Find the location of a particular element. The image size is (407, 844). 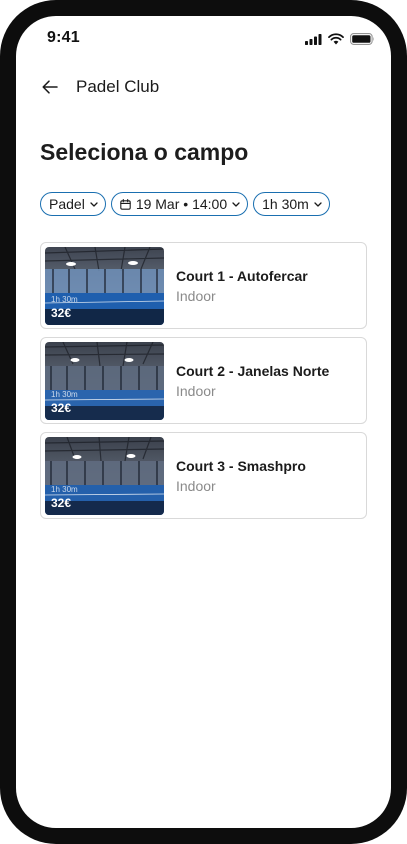

wifi-icon is located at coordinates (336, 41).